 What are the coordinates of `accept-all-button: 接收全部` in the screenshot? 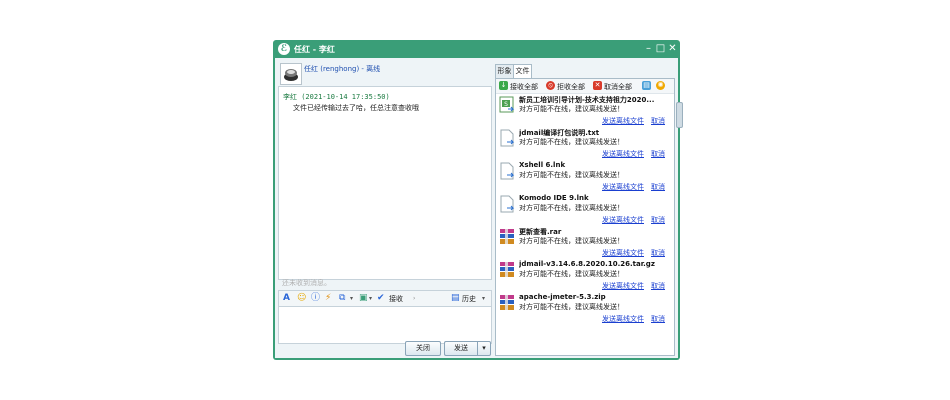 It's located at (524, 87).